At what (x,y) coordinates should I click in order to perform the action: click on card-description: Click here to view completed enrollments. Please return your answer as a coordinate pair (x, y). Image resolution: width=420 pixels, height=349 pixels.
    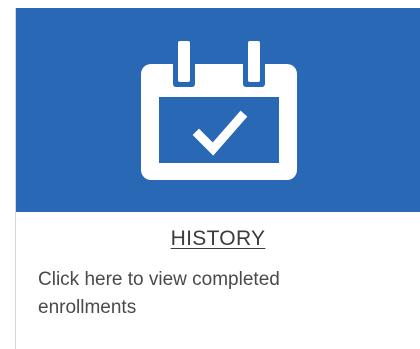
    Looking at the image, I should click on (159, 293).